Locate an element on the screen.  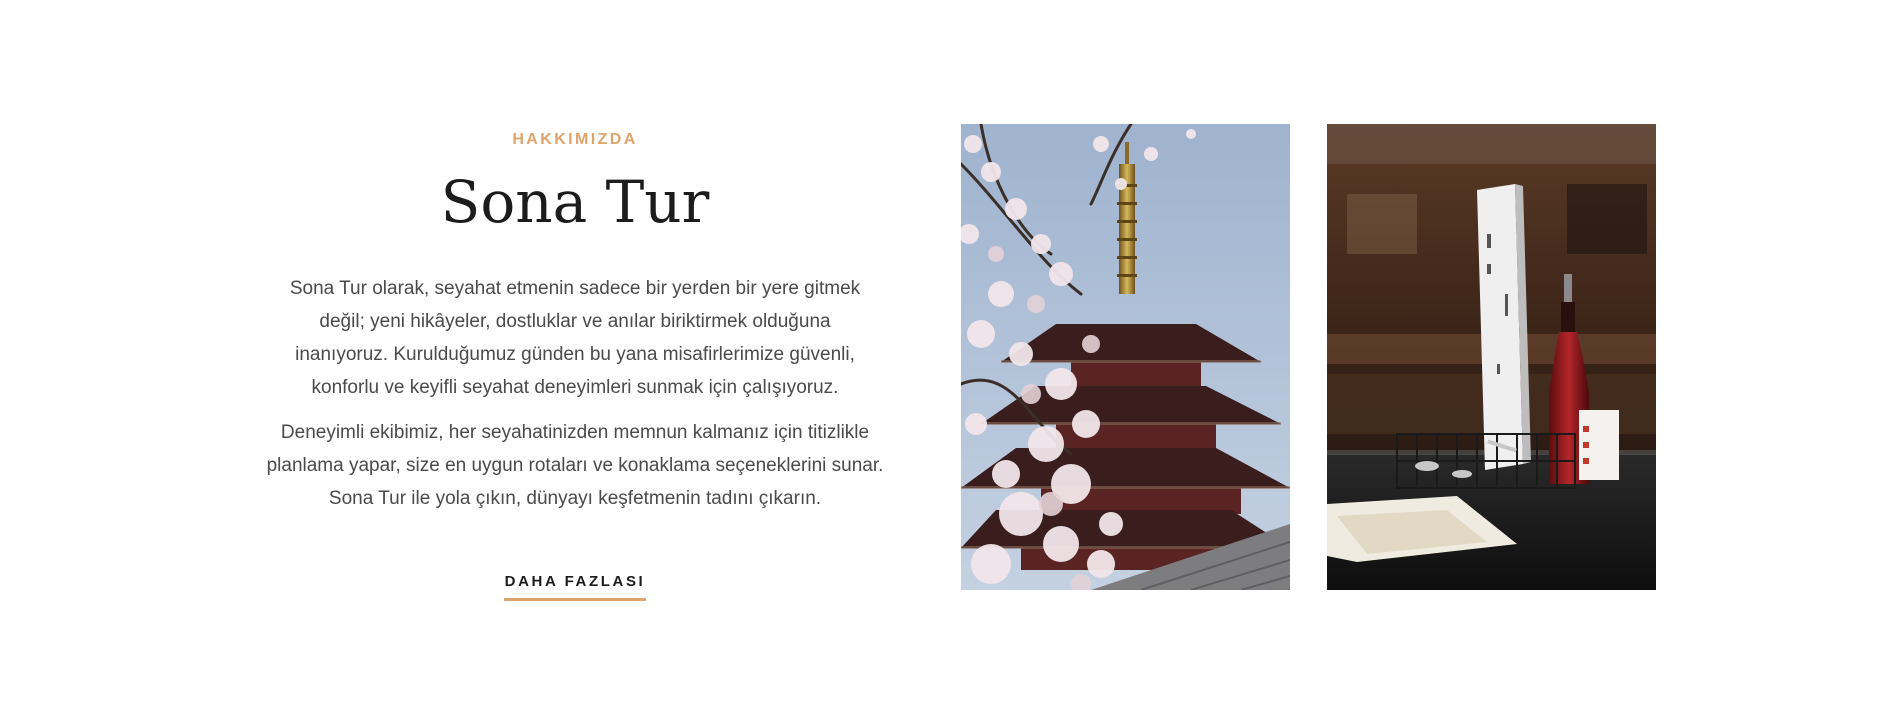
cafe-image is located at coordinates (1491, 357).